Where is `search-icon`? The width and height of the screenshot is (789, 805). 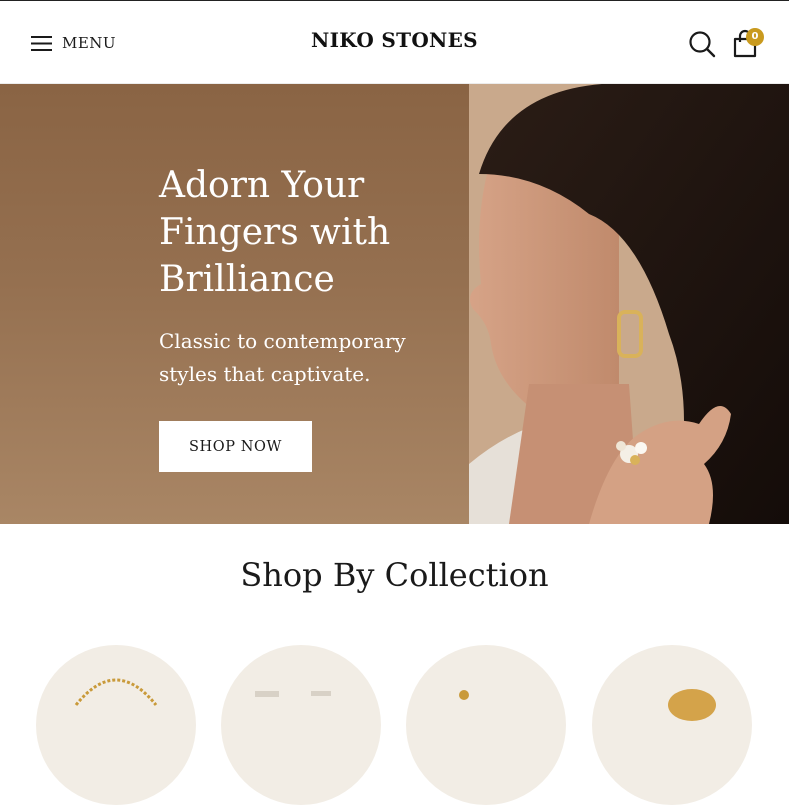 search-icon is located at coordinates (702, 44).